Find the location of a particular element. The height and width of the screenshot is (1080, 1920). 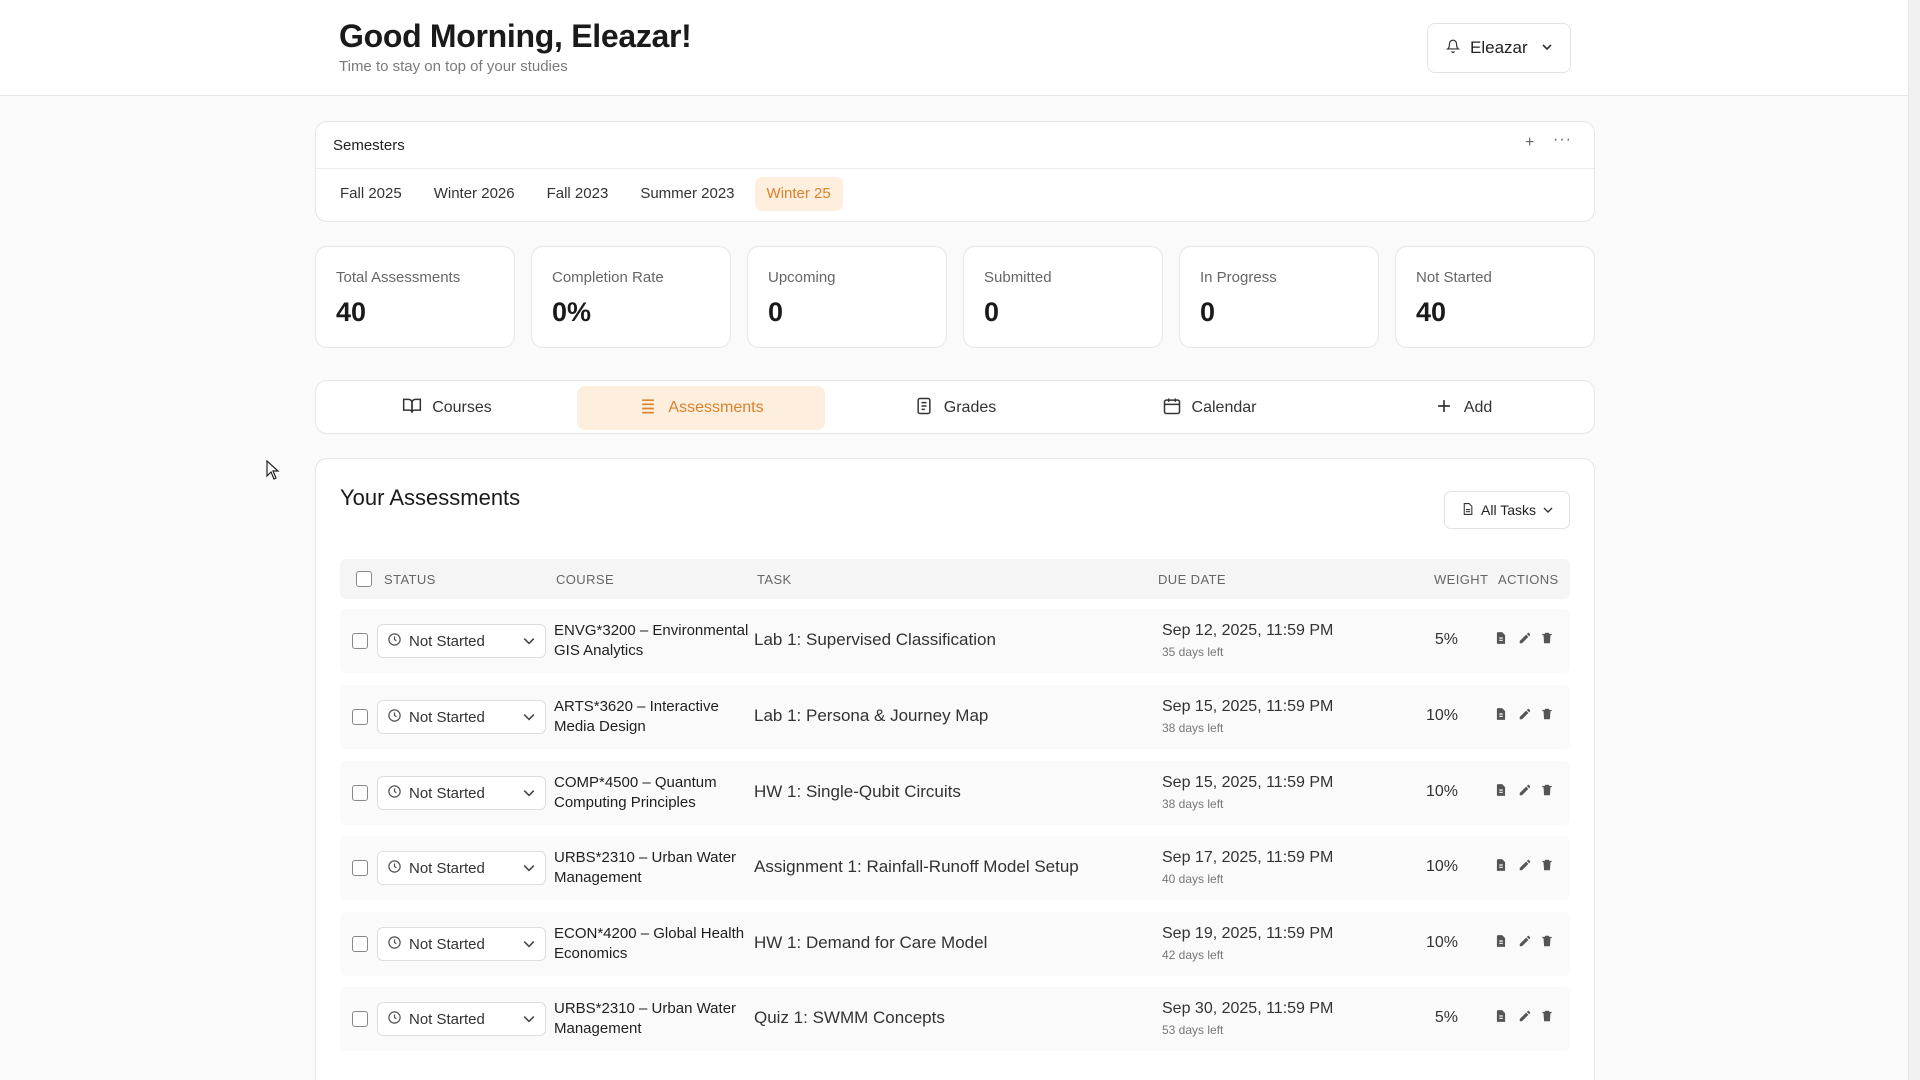

weight-value: 5% is located at coordinates (1446, 639).